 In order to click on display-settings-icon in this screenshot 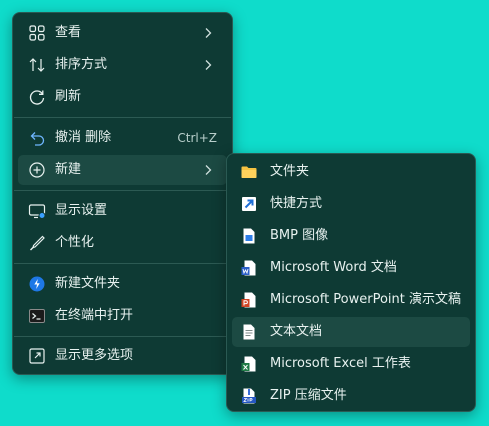, I will do `click(37, 211)`.